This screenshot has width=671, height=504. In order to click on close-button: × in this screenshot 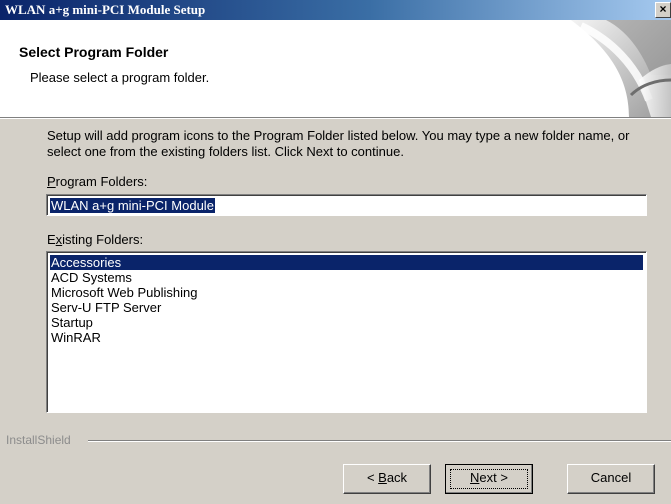, I will do `click(663, 10)`.